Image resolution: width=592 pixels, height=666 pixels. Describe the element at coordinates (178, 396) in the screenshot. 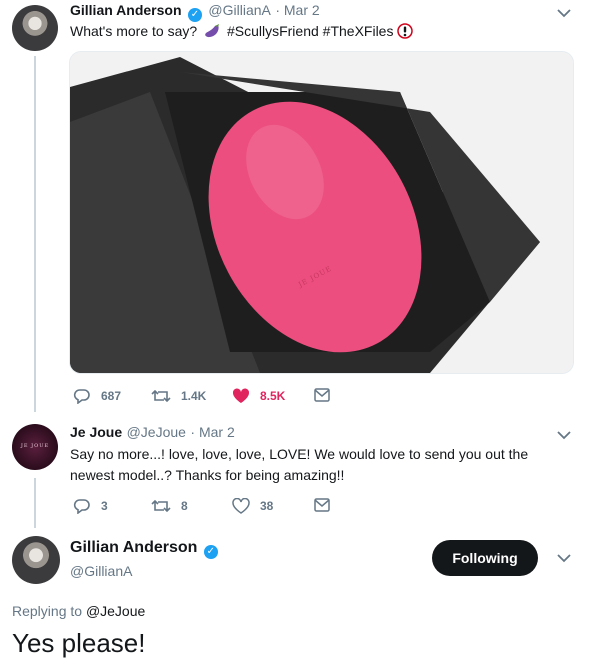

I see `retweet-button: 1.4K` at that location.